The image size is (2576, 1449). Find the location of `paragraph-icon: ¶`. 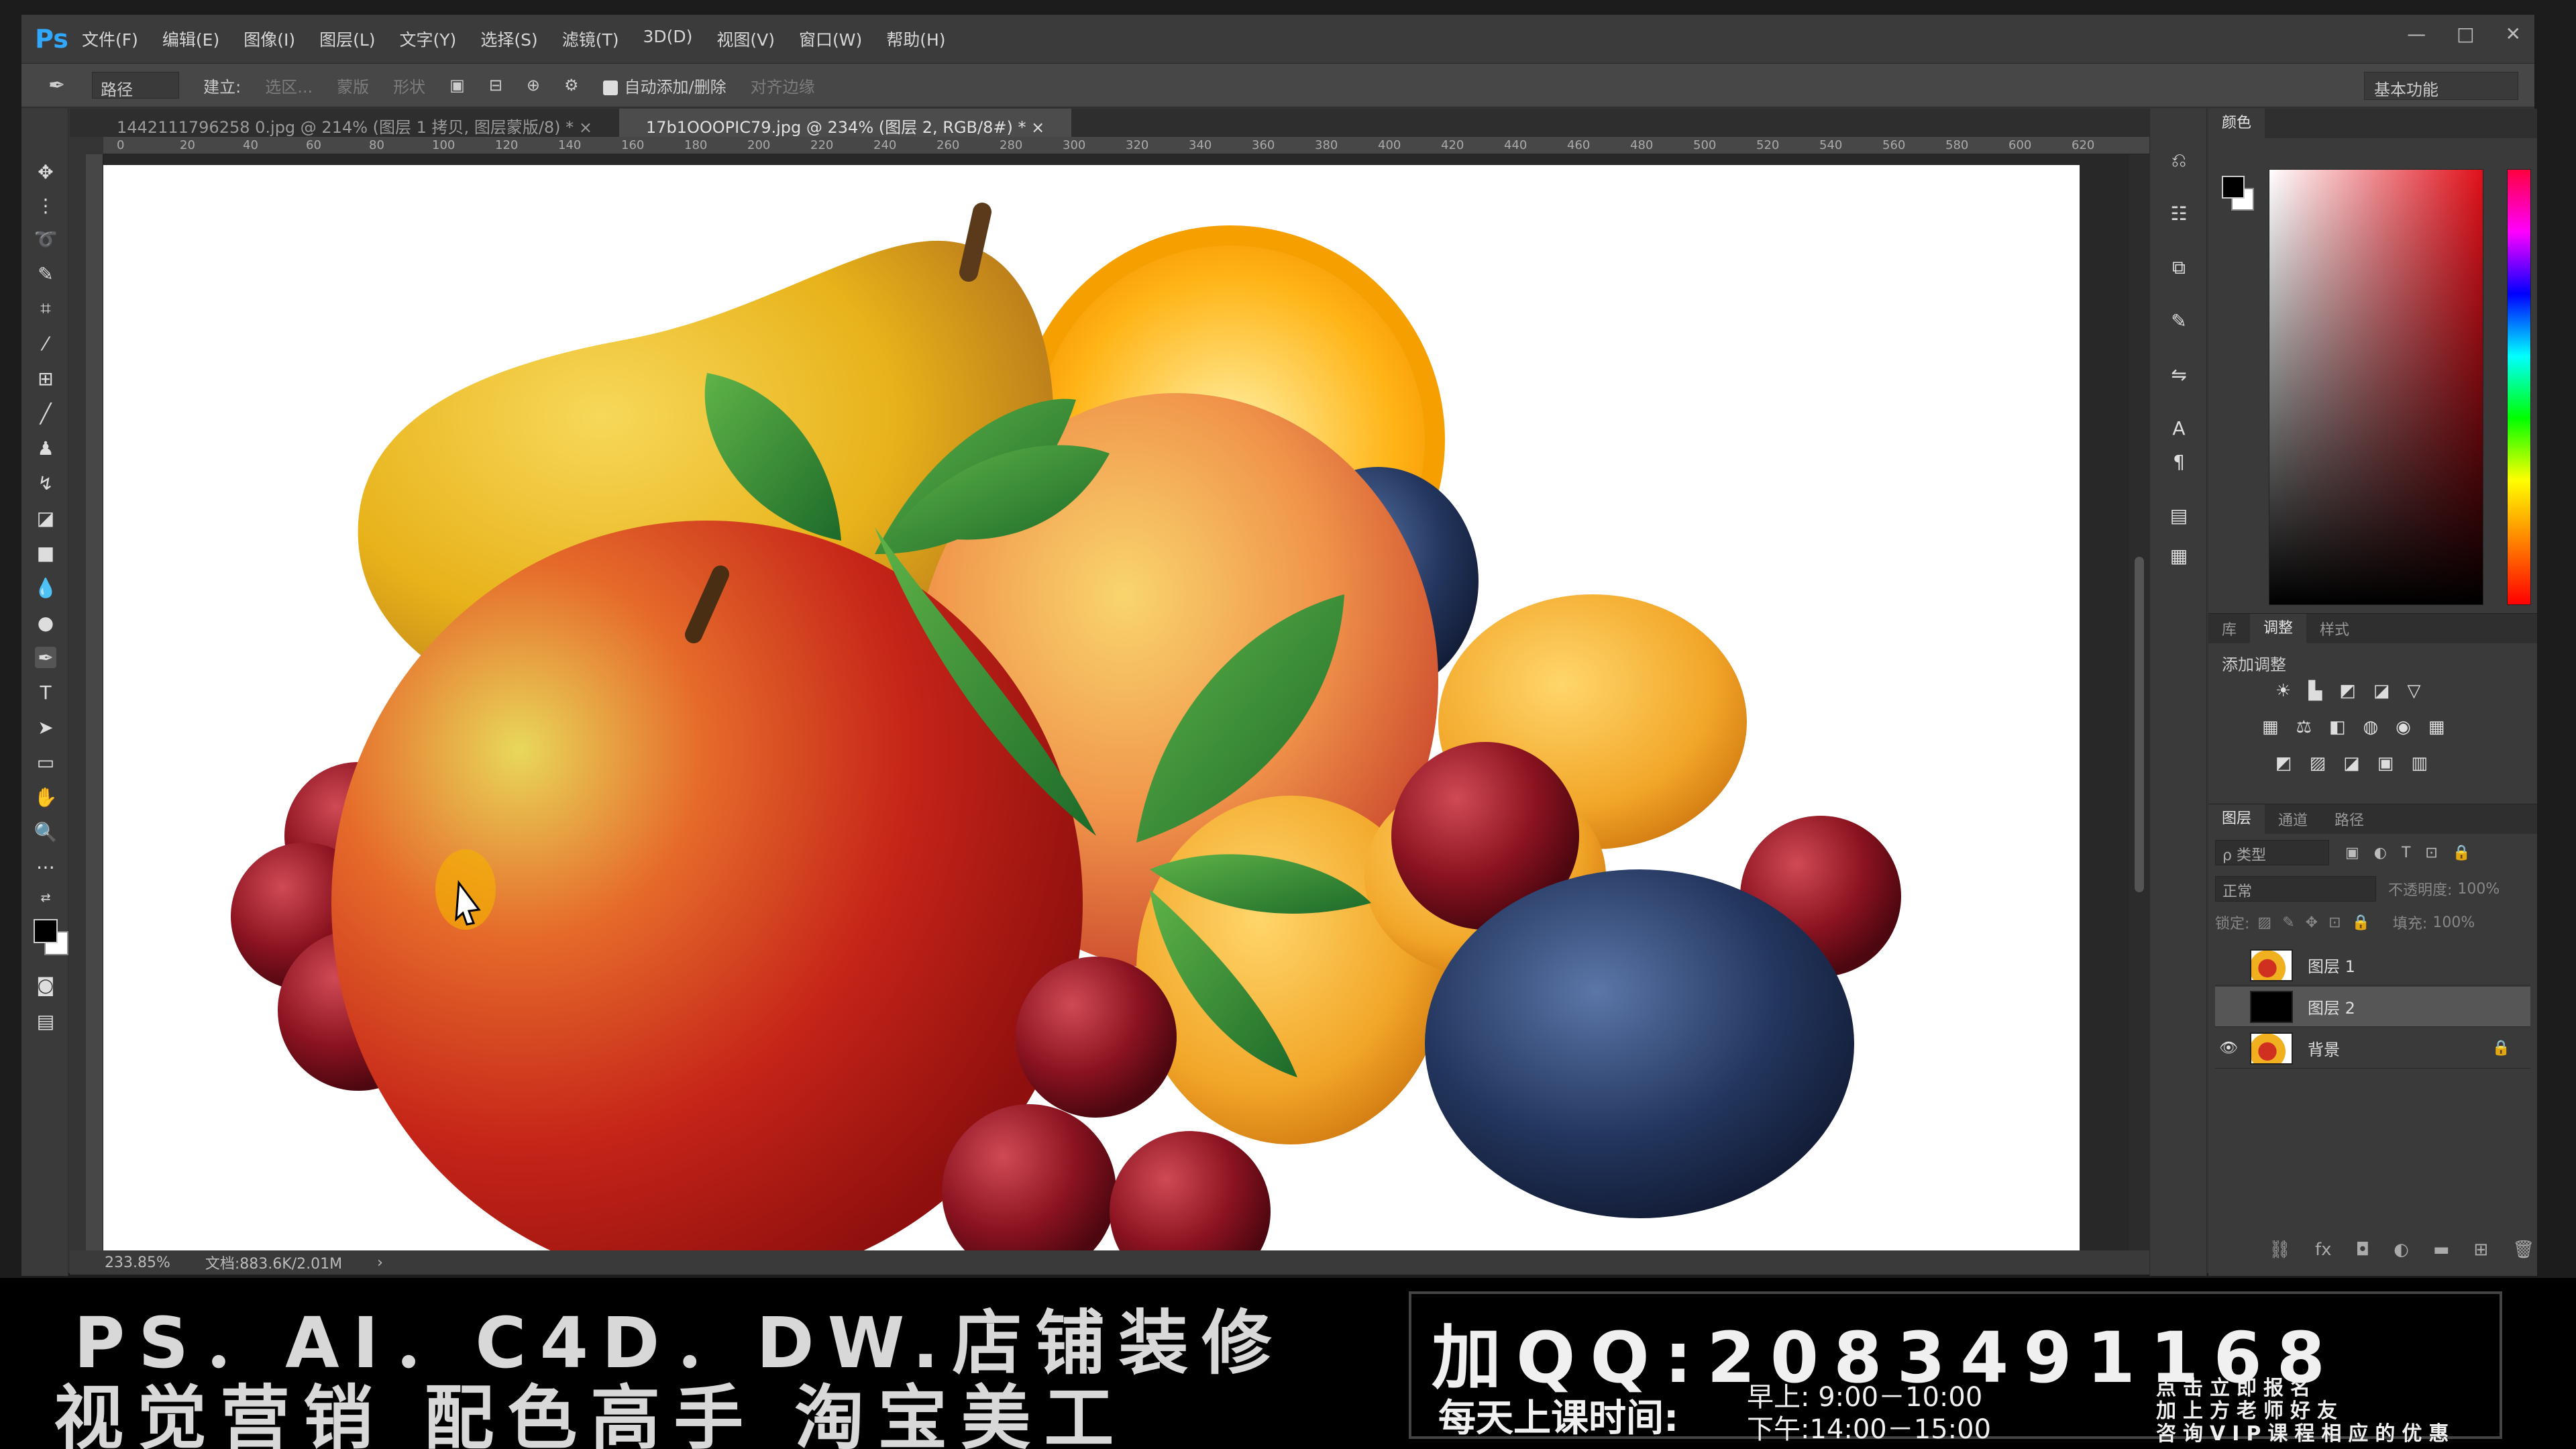

paragraph-icon: ¶ is located at coordinates (2178, 462).